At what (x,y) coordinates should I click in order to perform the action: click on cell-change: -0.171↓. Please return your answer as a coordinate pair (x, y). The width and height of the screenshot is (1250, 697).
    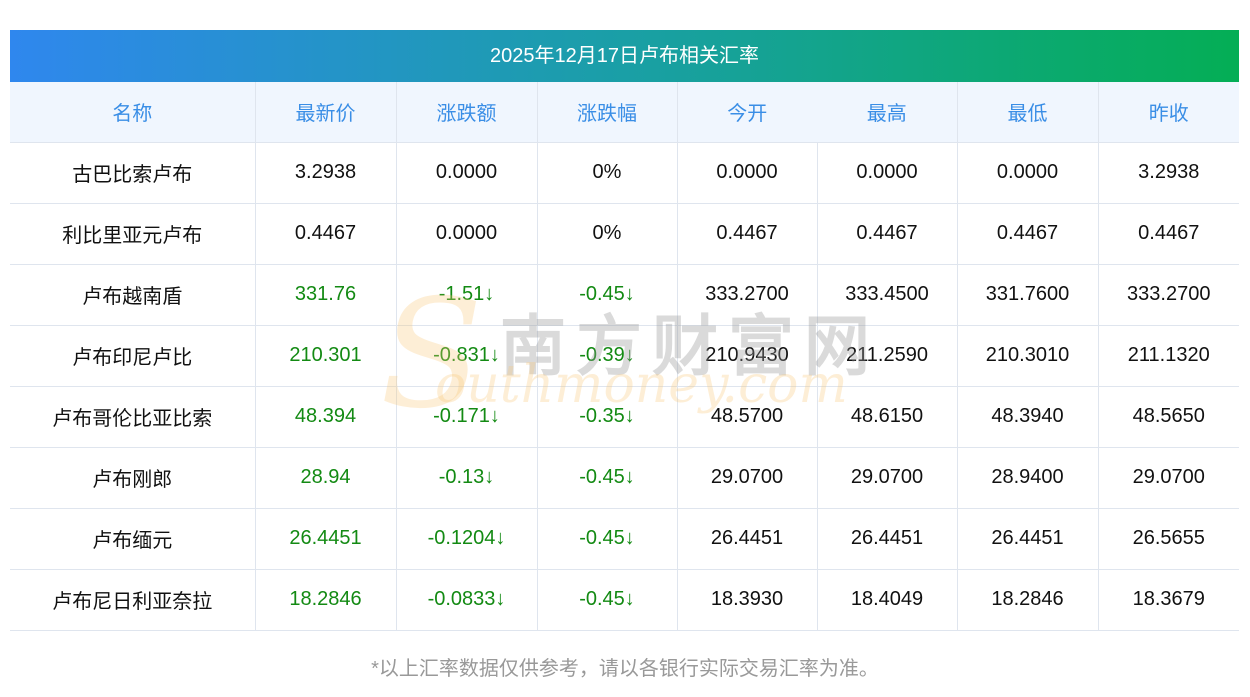
    Looking at the image, I should click on (466, 417).